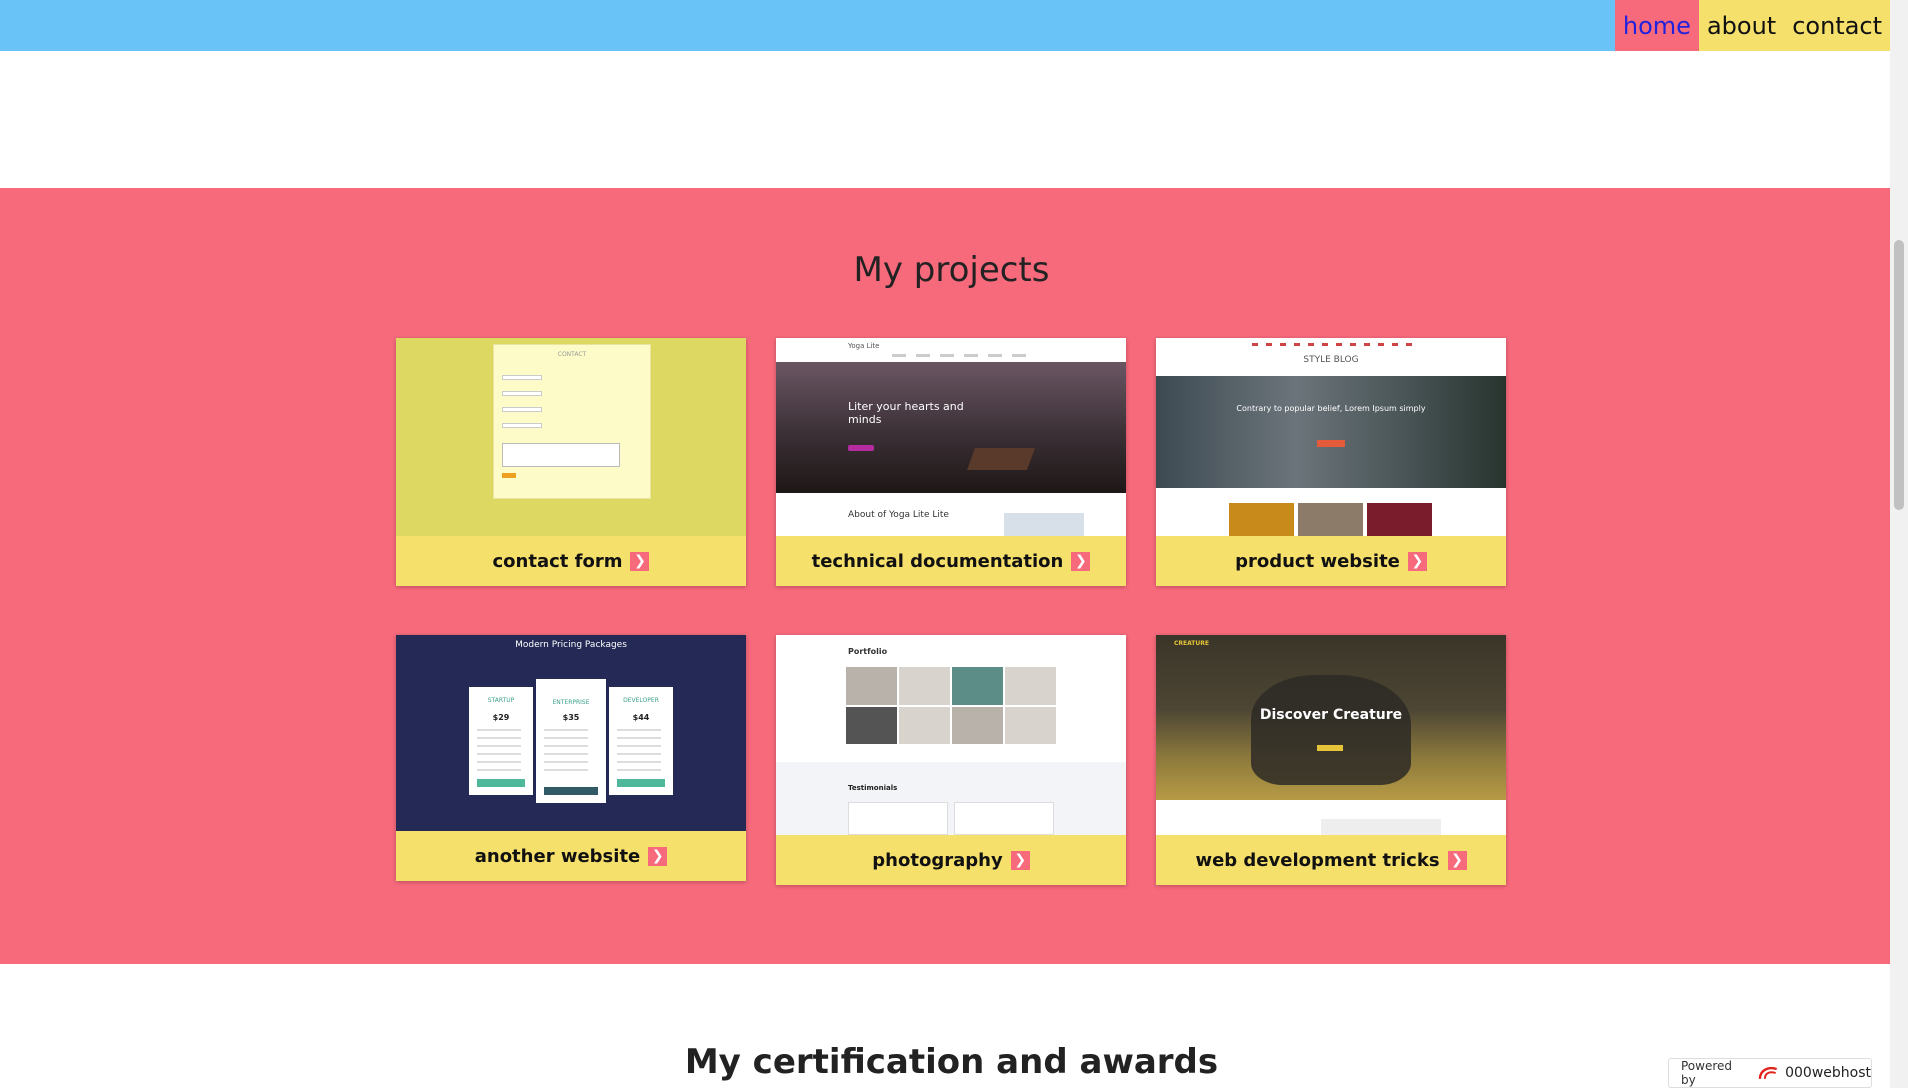 This screenshot has height=1088, width=1908. I want to click on photo-grid, so click(951, 705).